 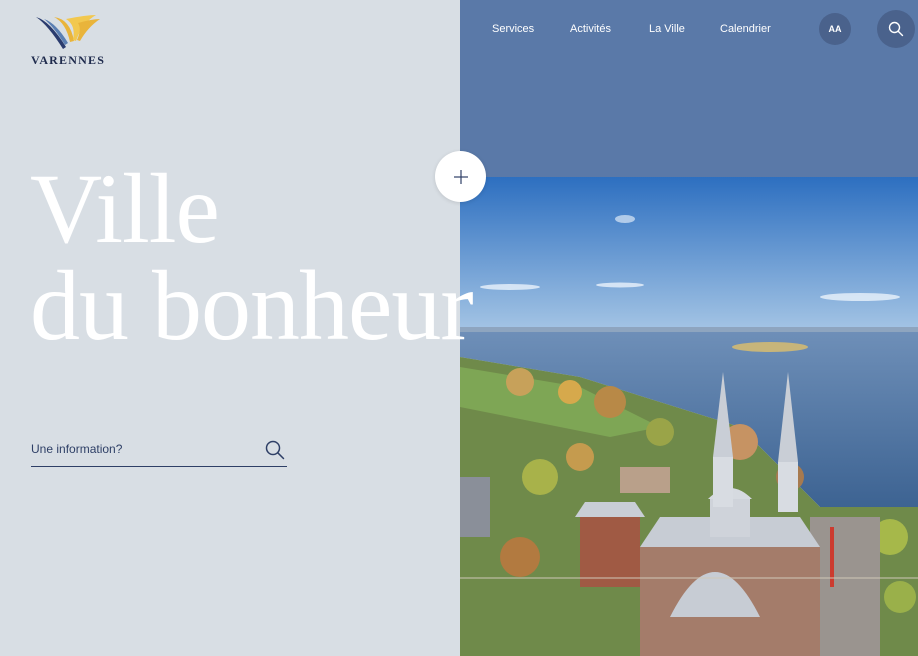 I want to click on info-search-input, so click(x=141, y=449).